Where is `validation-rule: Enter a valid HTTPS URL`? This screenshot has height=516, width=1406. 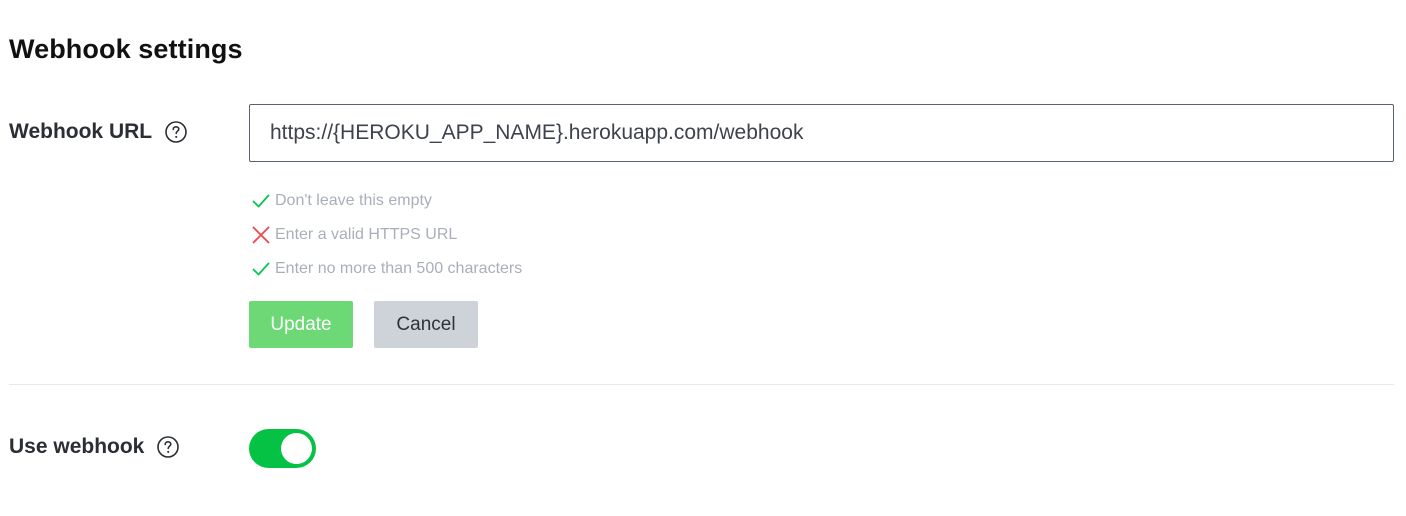 validation-rule: Enter a valid HTTPS URL is located at coordinates (386, 235).